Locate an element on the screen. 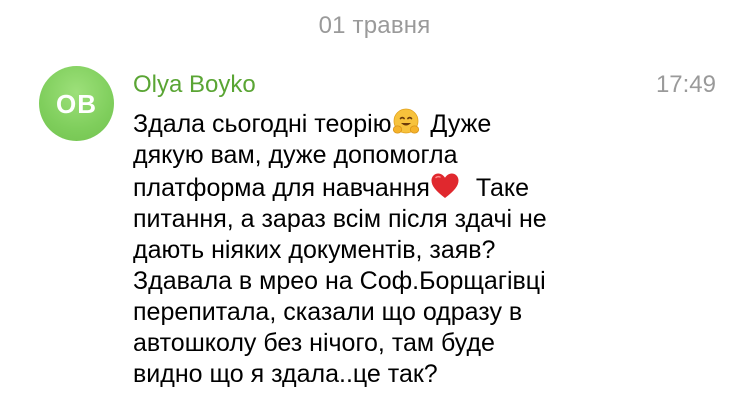 This screenshot has height=404, width=749. red-heart-emoji is located at coordinates (445, 186).